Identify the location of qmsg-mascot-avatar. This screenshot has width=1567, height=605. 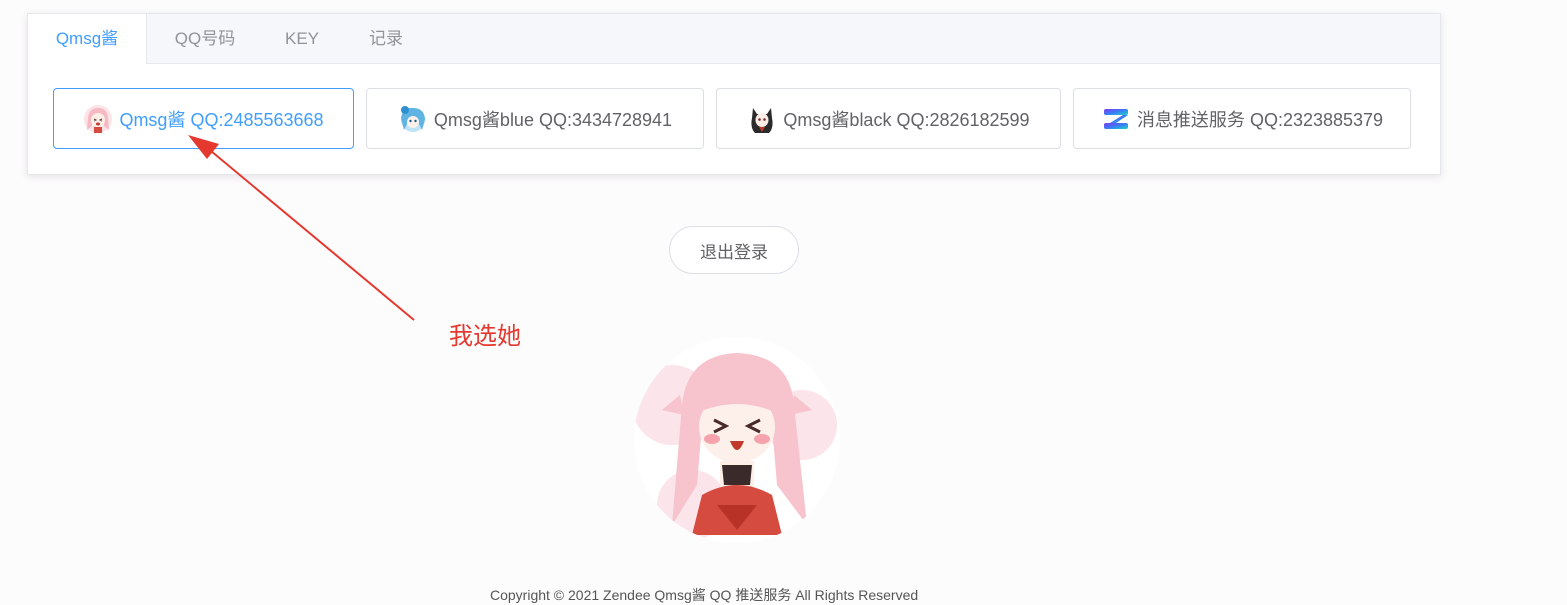
(737, 440).